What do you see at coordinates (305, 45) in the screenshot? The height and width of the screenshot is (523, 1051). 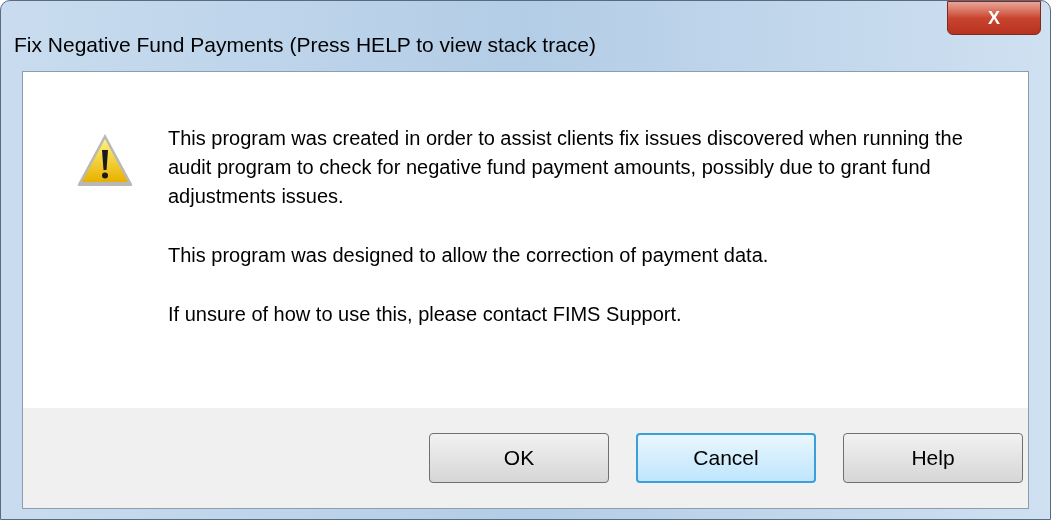 I see `window-title: Fix Negative Fund Payments (Press HELP to view stack trace)` at bounding box center [305, 45].